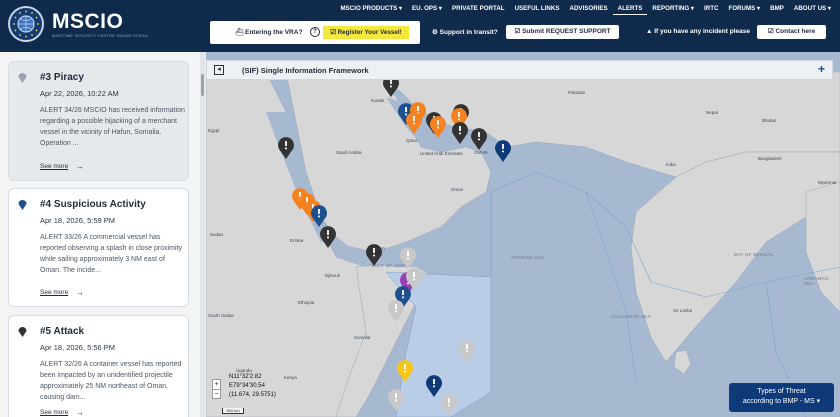 The width and height of the screenshot is (840, 417). I want to click on legend-line-2: according to BMP - MS ▾, so click(781, 401).